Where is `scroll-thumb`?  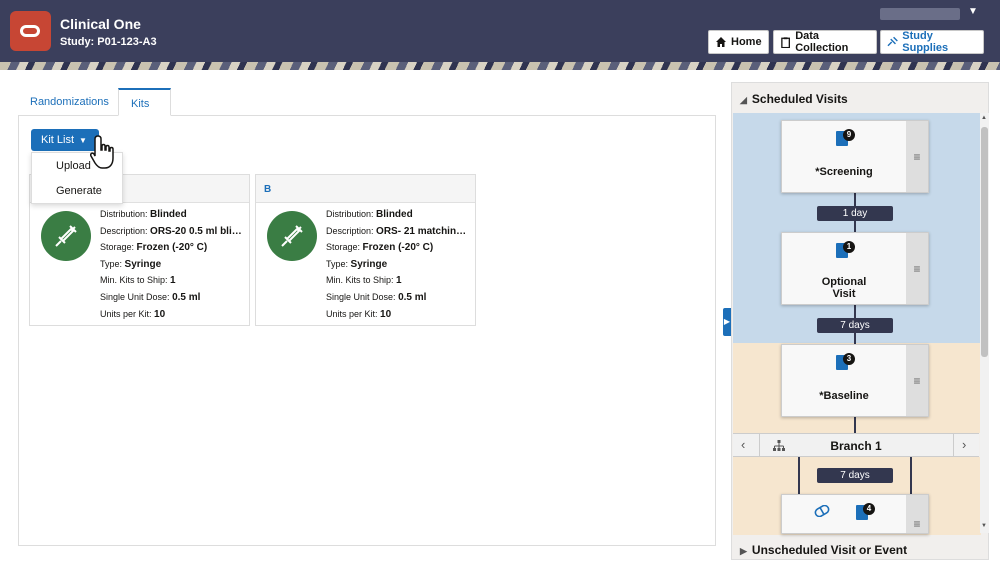
scroll-thumb is located at coordinates (984, 242).